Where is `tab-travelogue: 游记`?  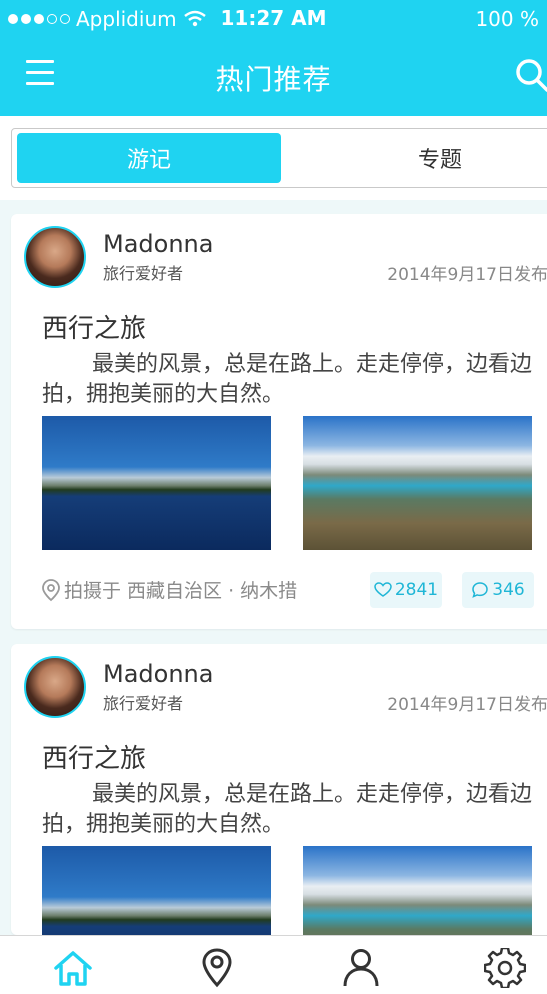 tab-travelogue: 游记 is located at coordinates (149, 158).